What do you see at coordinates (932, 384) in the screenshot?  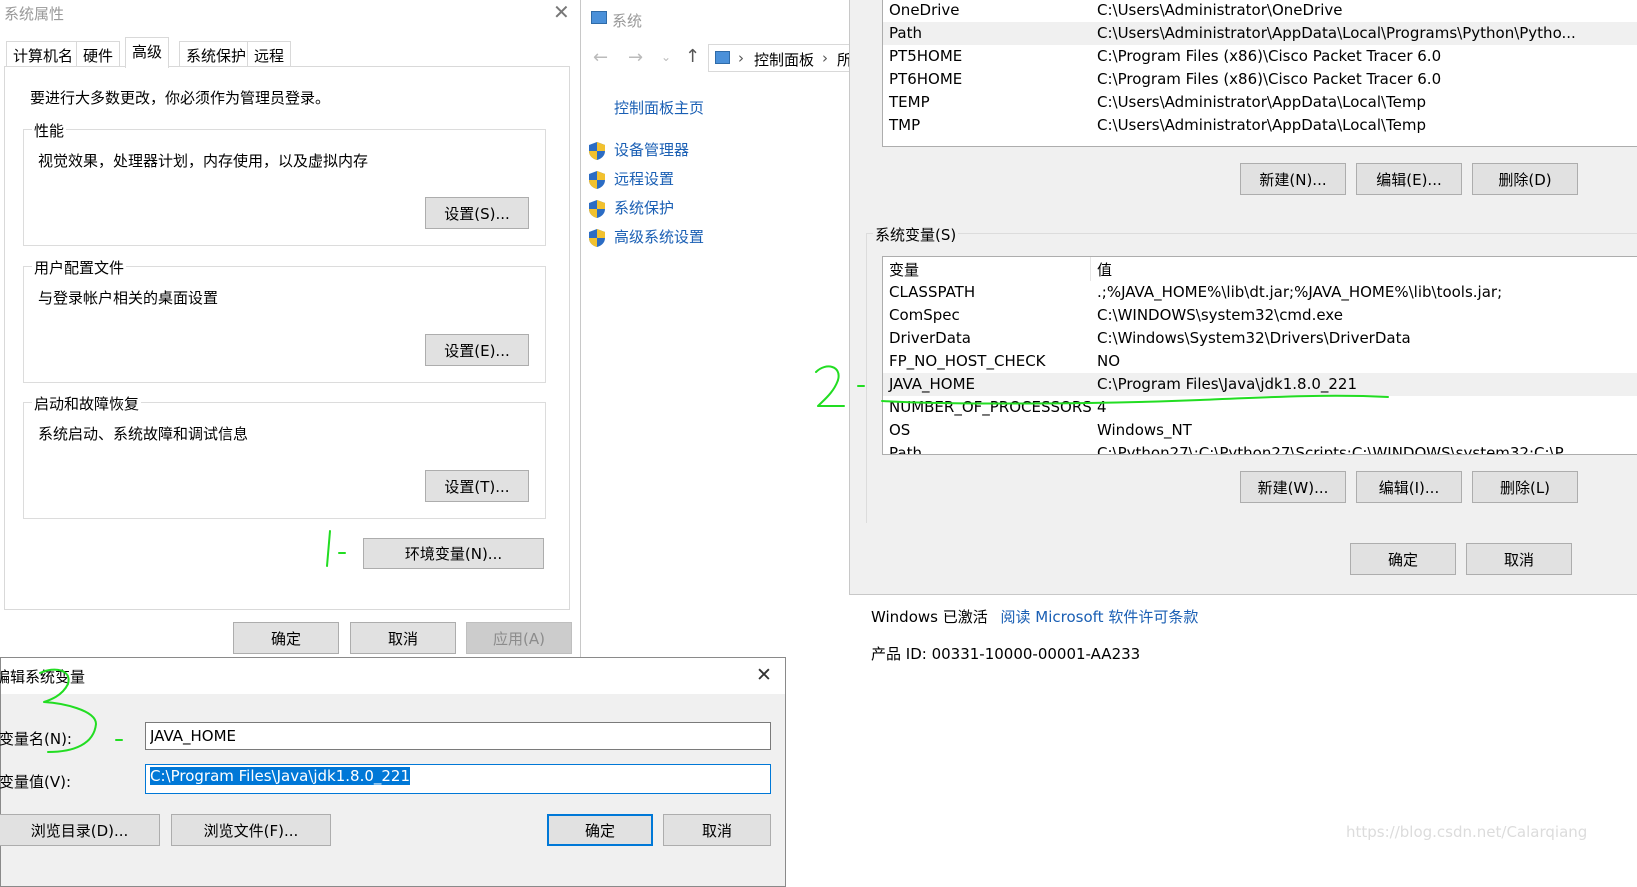 I see `variable-name: JAVA_HOME` at bounding box center [932, 384].